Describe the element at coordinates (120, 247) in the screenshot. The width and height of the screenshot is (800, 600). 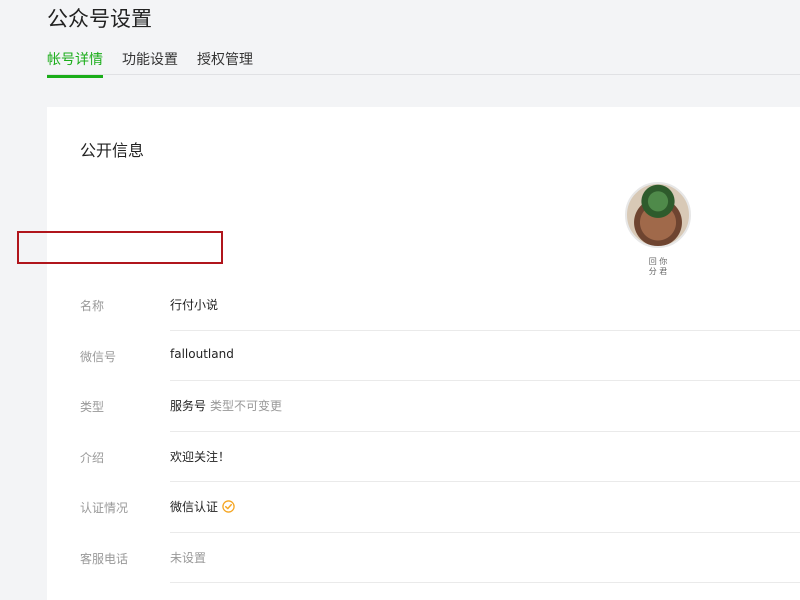
I see `highlight-box` at that location.